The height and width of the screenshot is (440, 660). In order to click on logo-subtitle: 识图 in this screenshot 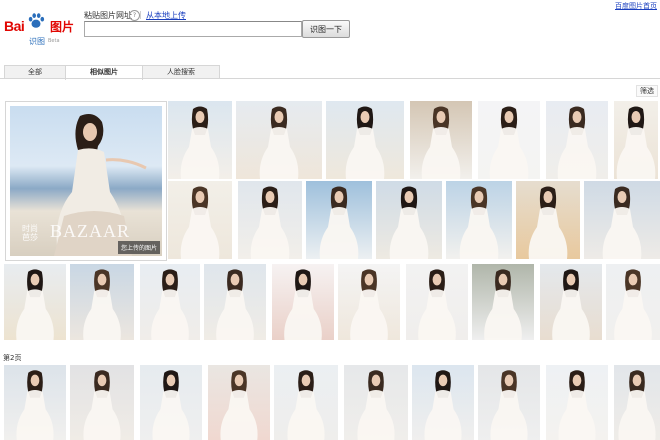, I will do `click(37, 41)`.